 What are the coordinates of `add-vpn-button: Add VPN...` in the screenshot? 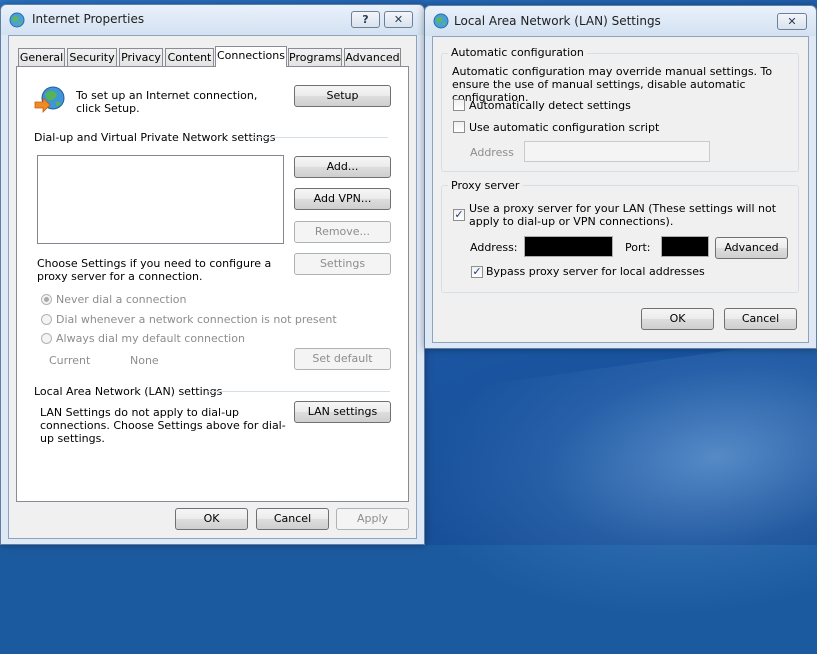 It's located at (342, 199).